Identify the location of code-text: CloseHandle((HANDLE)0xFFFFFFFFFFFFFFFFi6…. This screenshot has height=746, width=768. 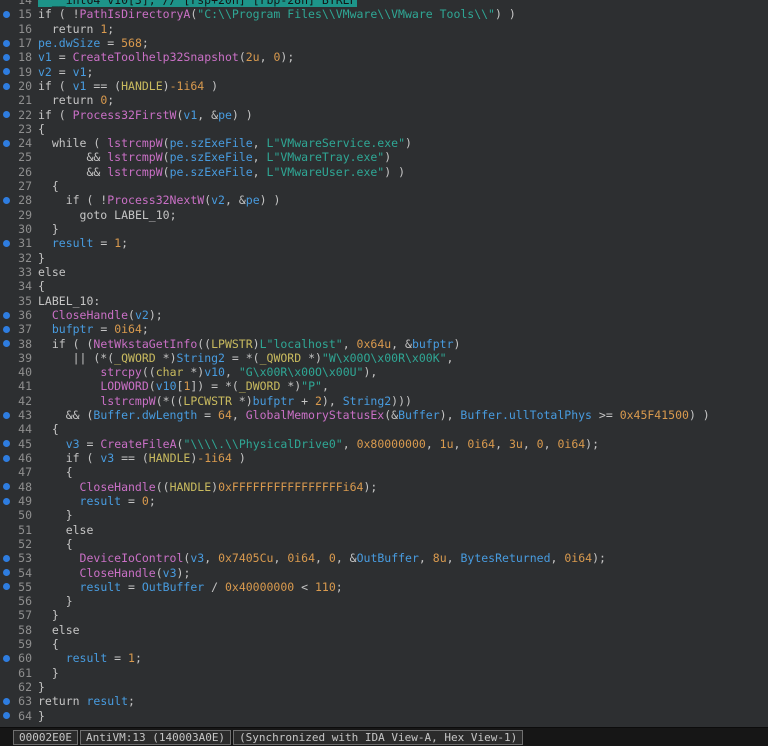
(205, 487).